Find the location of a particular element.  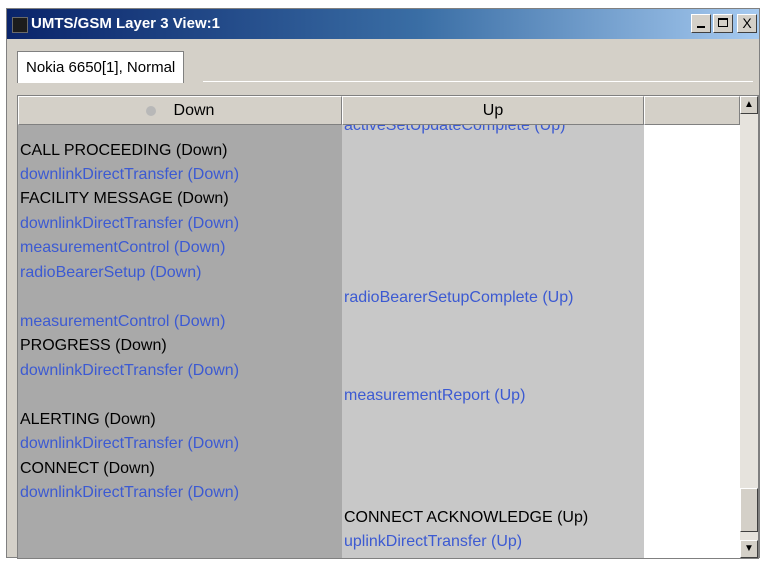

close-icon: X is located at coordinates (747, 23).